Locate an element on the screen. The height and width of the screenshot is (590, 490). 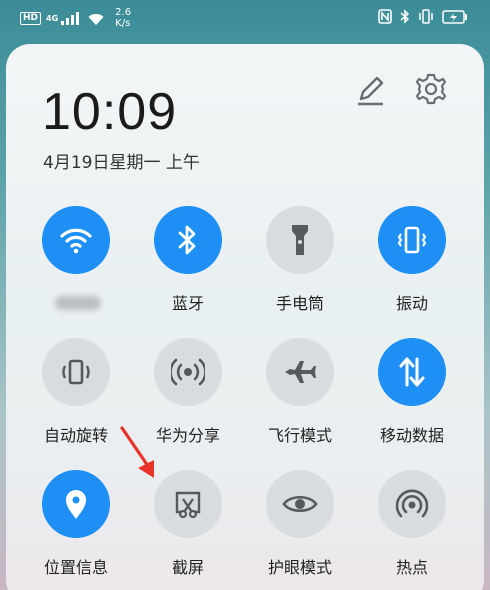
tile-wifi is located at coordinates (77, 261).